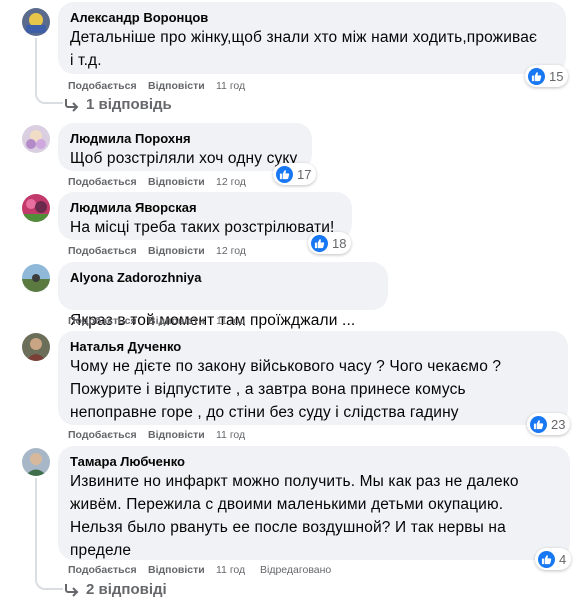 This screenshot has height=600, width=579. Describe the element at coordinates (205, 207) in the screenshot. I see `comment-author: Людмила Яворская` at that location.